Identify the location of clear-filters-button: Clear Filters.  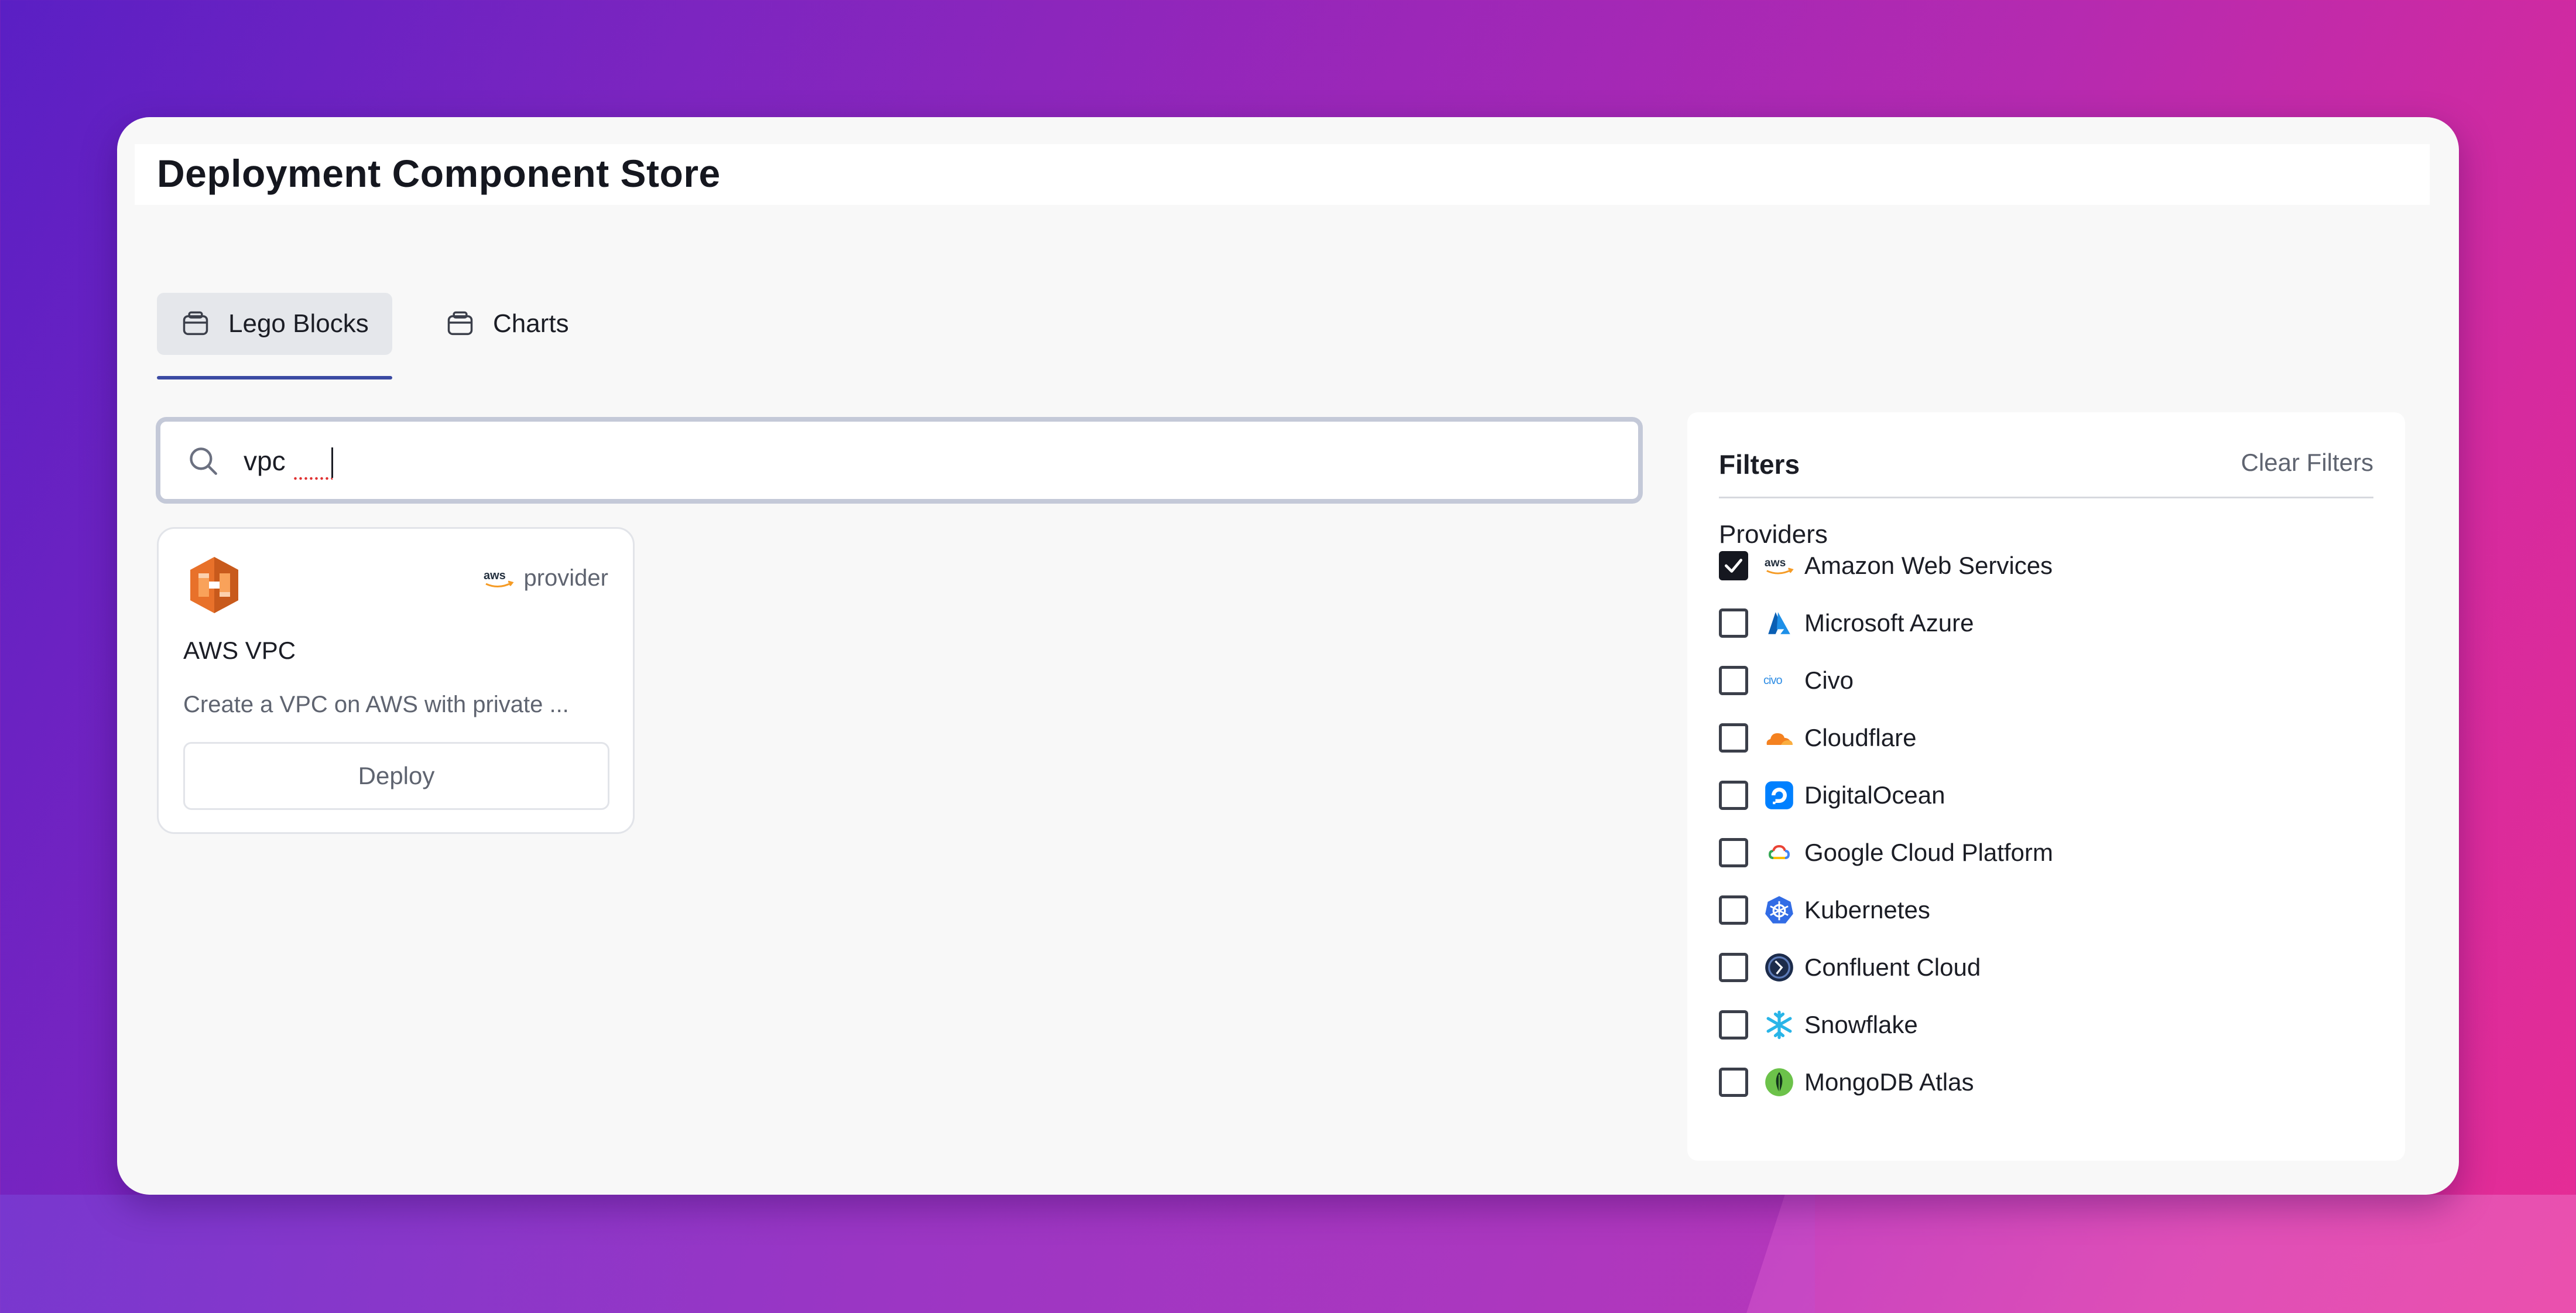
(2307, 463).